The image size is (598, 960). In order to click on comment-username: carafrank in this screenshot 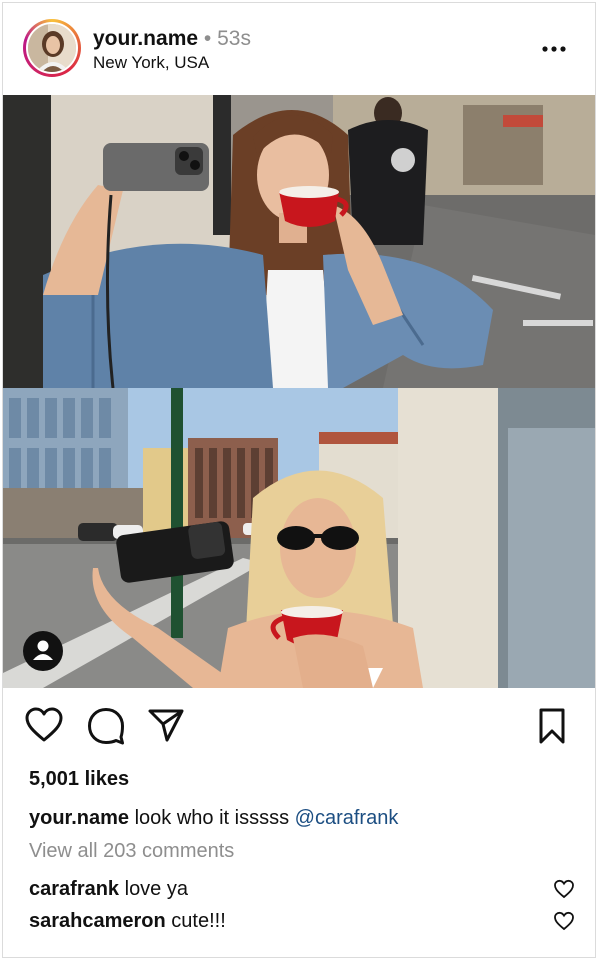, I will do `click(74, 889)`.